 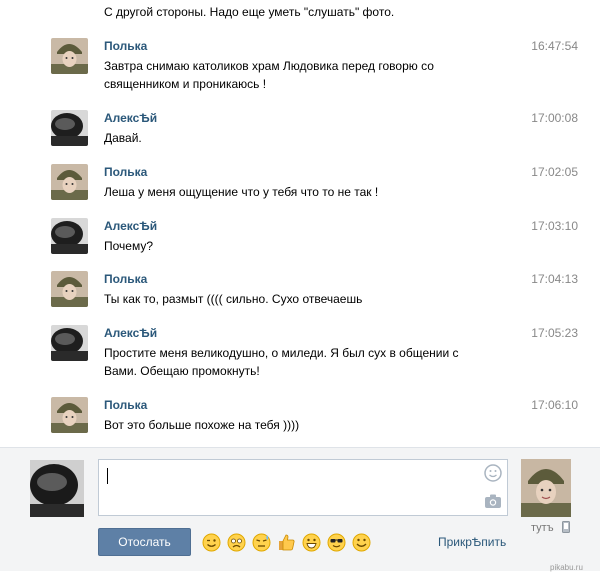 I want to click on camera-icon, so click(x=493, y=501).